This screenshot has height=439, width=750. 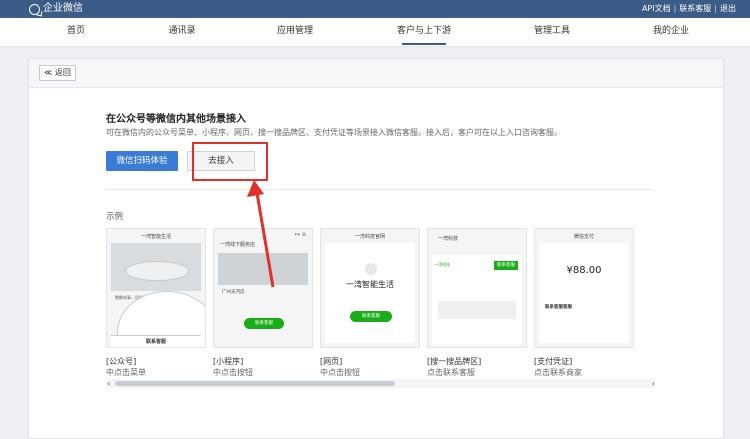 I want to click on nav-customers: 客户与上下游, so click(x=424, y=32).